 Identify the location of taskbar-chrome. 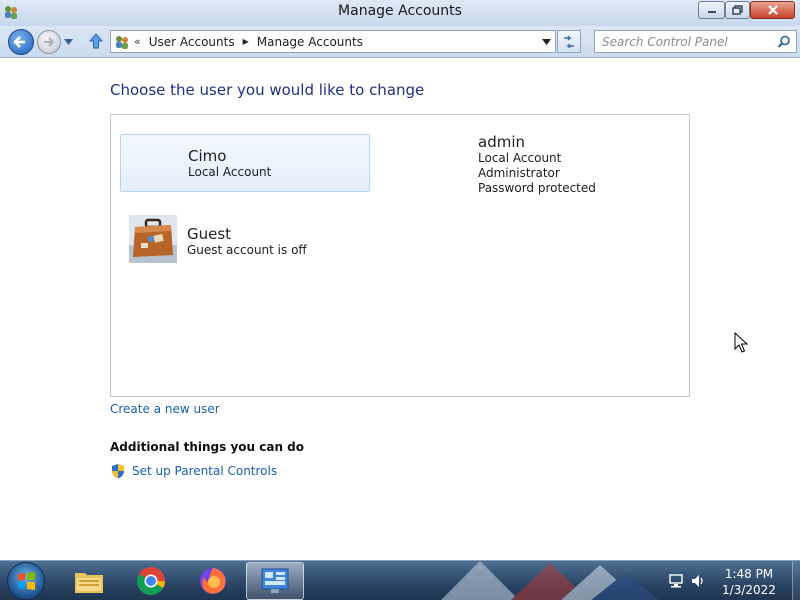
(151, 581).